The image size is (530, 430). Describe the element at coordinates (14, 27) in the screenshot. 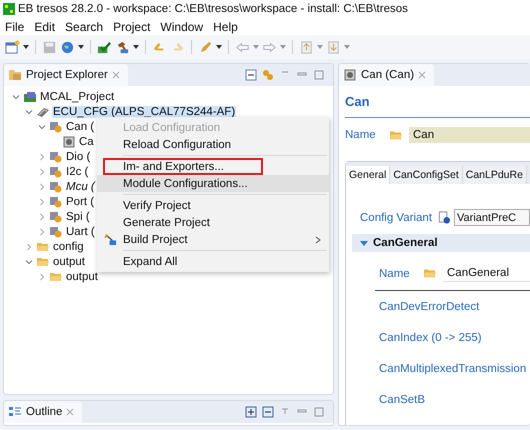

I see `menu-item: File` at that location.